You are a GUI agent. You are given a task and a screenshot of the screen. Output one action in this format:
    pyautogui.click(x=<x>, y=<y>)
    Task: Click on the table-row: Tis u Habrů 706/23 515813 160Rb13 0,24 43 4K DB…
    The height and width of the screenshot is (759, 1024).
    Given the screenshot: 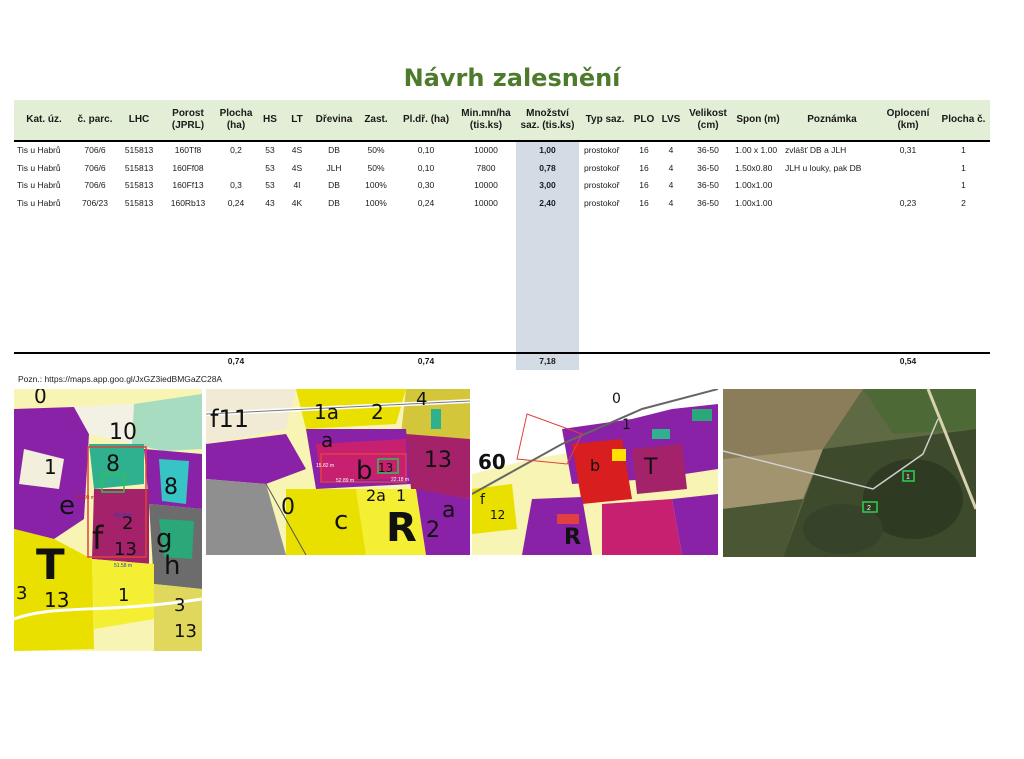 What is the action you would take?
    pyautogui.click(x=512, y=203)
    